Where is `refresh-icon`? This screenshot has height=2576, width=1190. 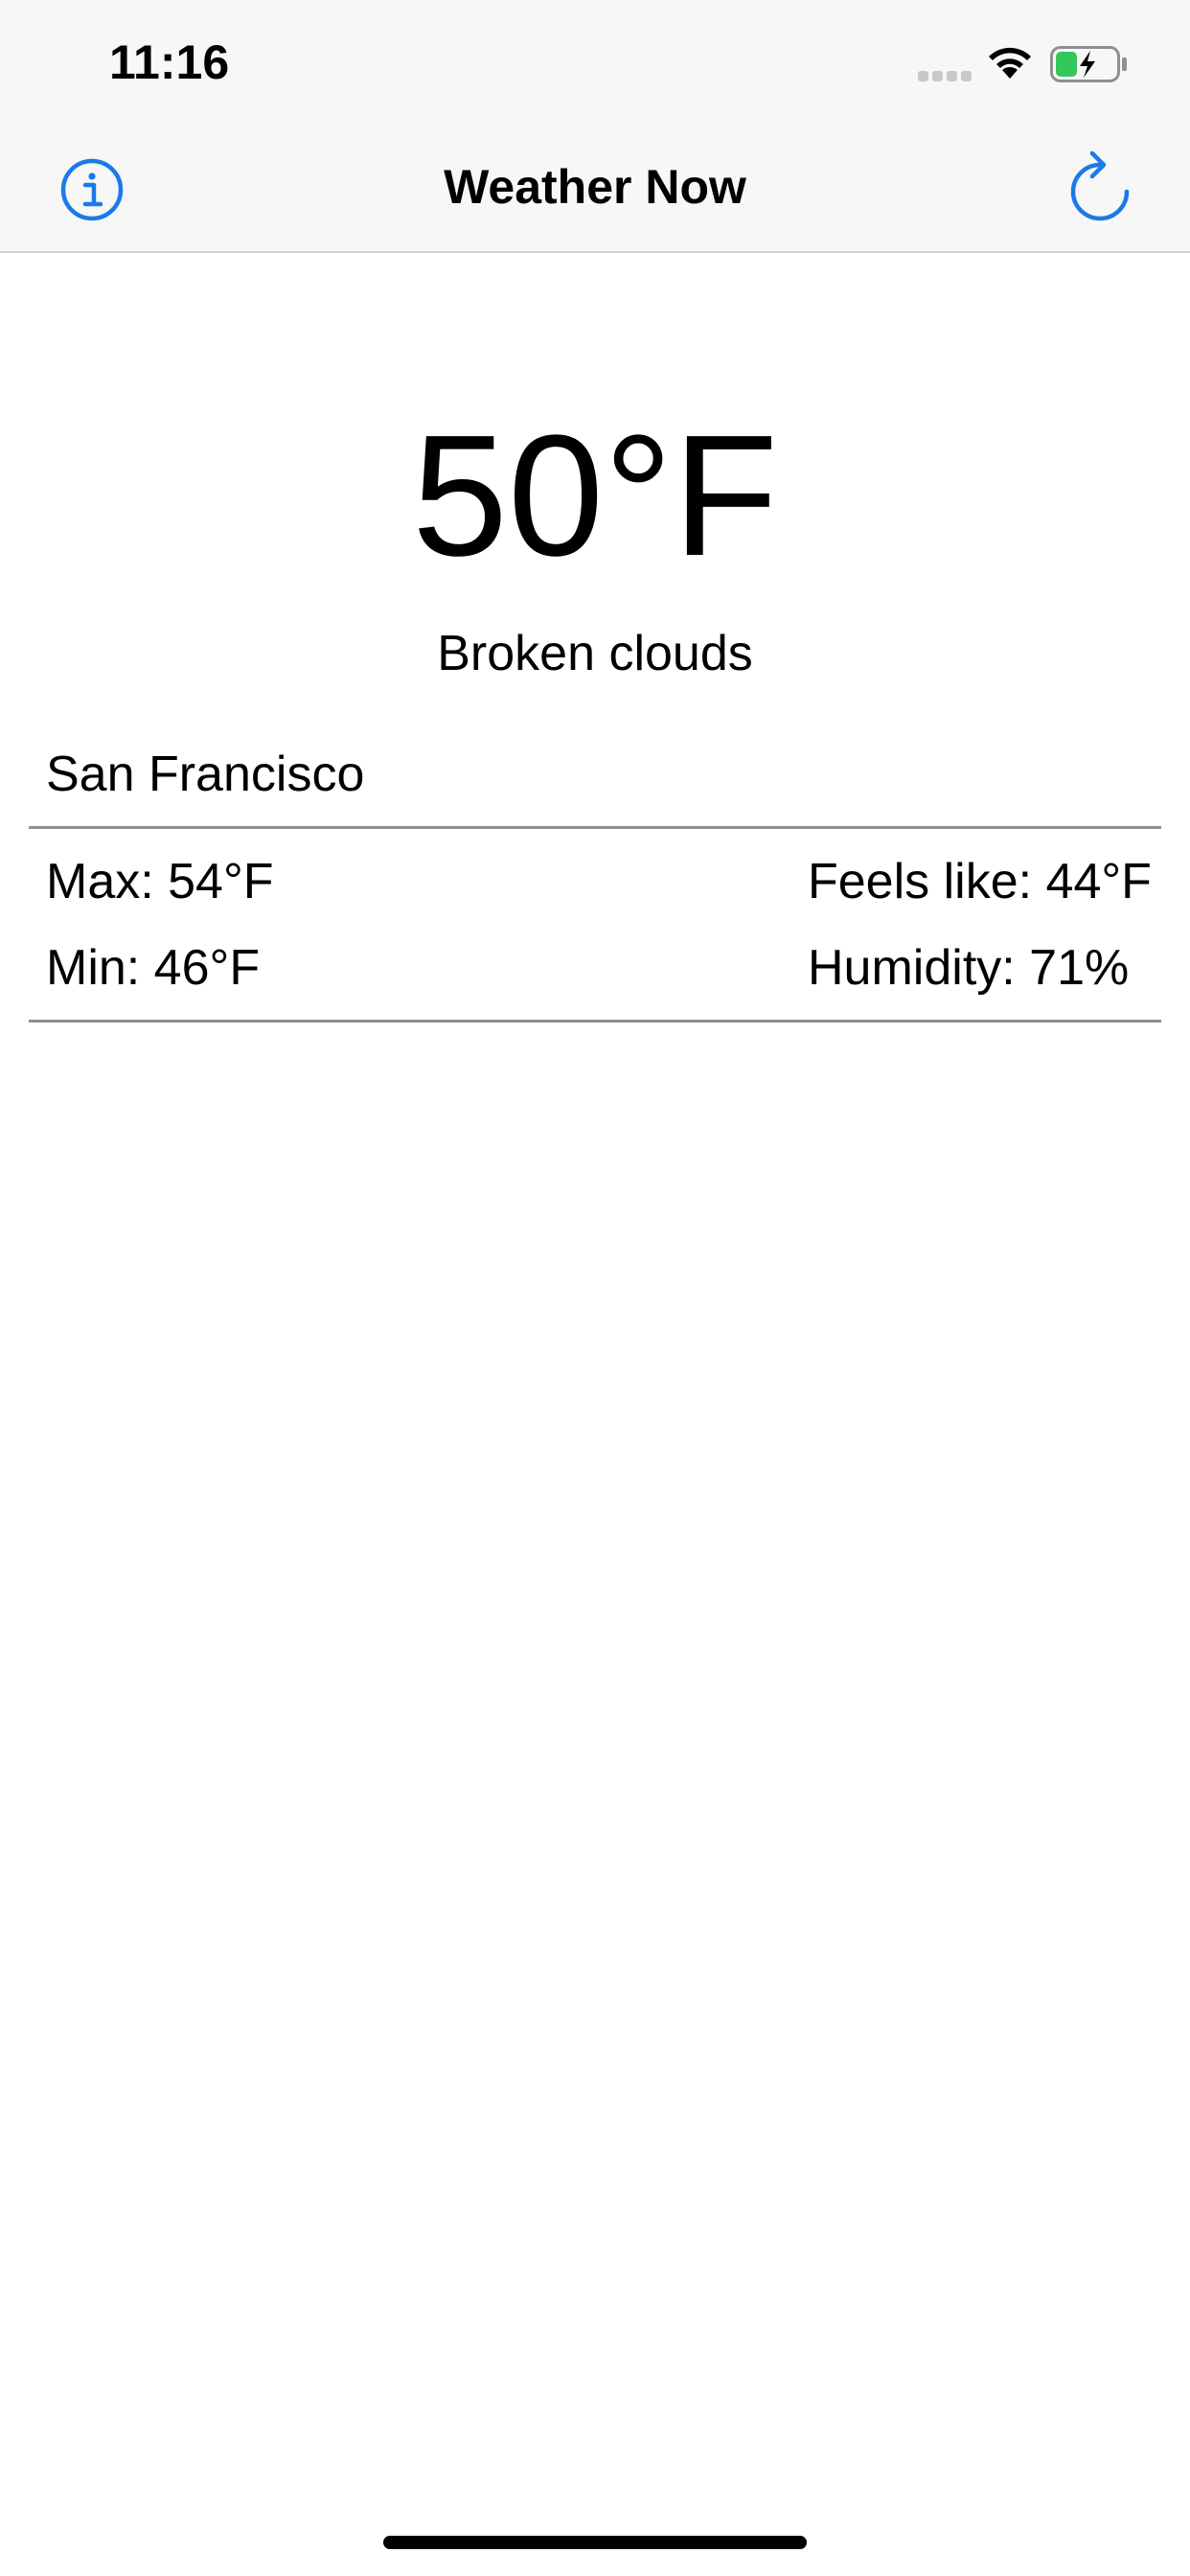 refresh-icon is located at coordinates (1100, 186).